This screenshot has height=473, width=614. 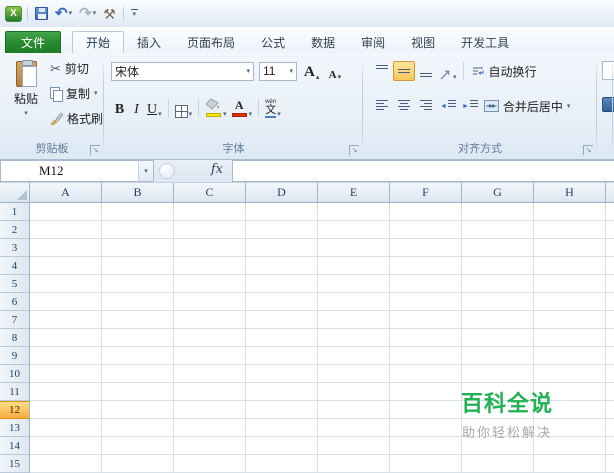 What do you see at coordinates (15, 248) in the screenshot?
I see `row-header-3: 3` at bounding box center [15, 248].